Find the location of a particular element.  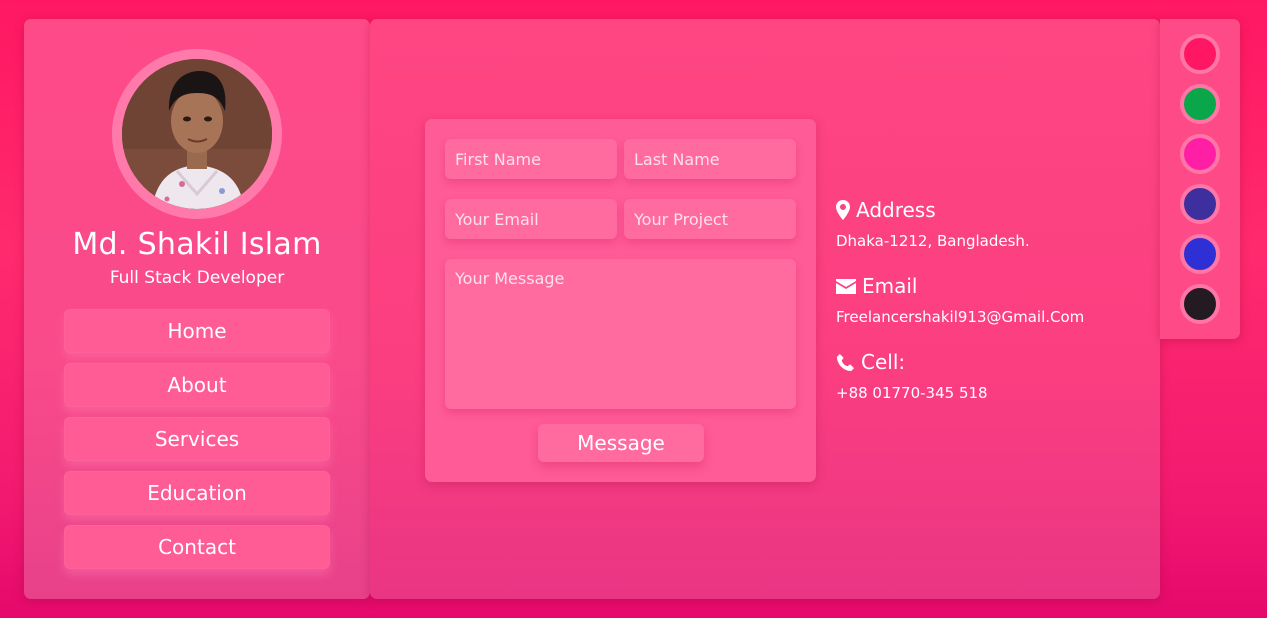

last-name-input is located at coordinates (710, 159).